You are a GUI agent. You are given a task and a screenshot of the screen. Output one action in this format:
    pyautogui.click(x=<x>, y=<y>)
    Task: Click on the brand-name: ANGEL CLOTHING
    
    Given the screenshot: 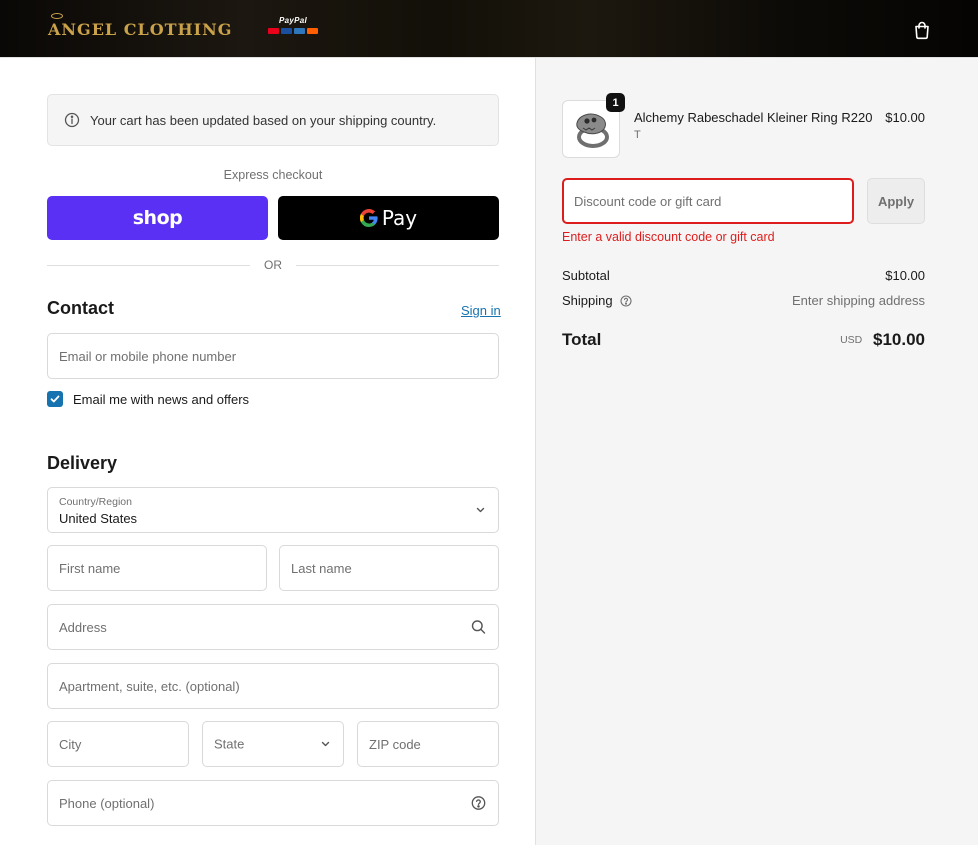 What is the action you would take?
    pyautogui.click(x=140, y=29)
    